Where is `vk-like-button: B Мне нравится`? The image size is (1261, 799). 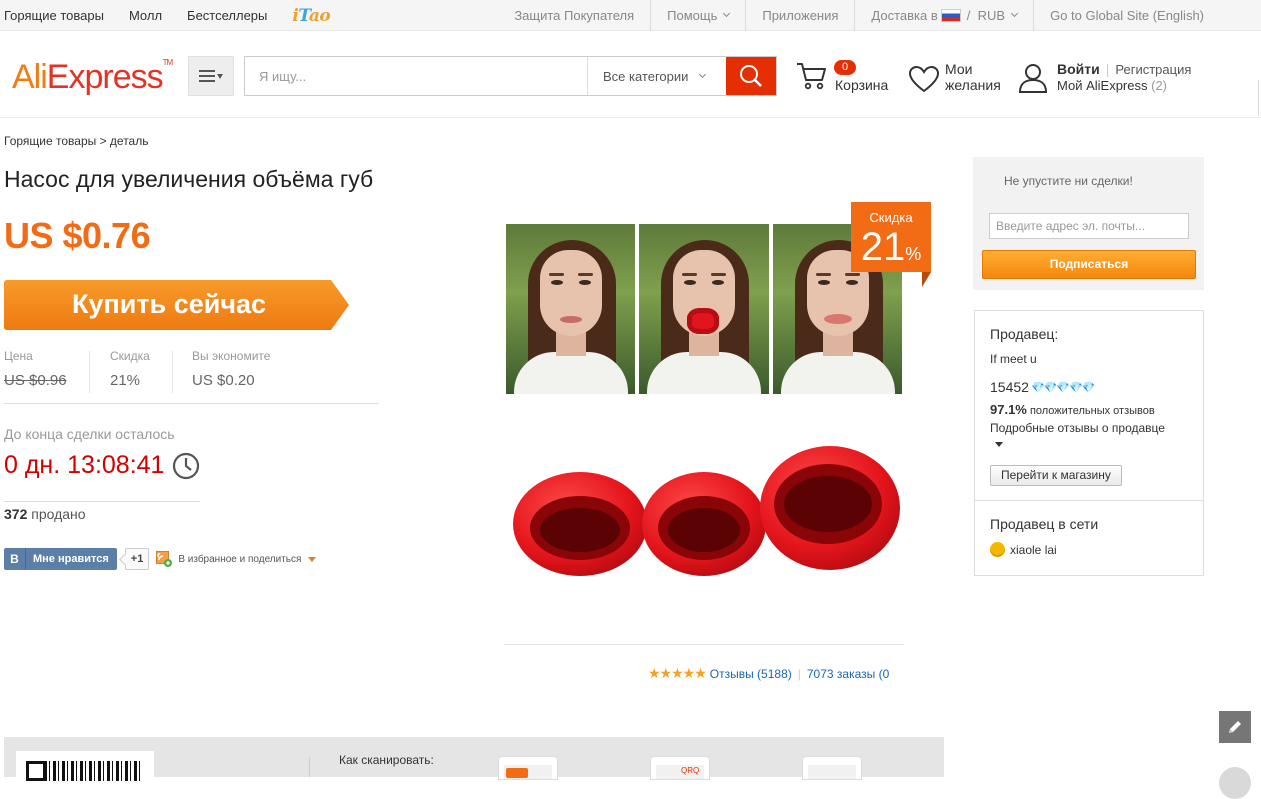 vk-like-button: B Мне нравится is located at coordinates (60, 559).